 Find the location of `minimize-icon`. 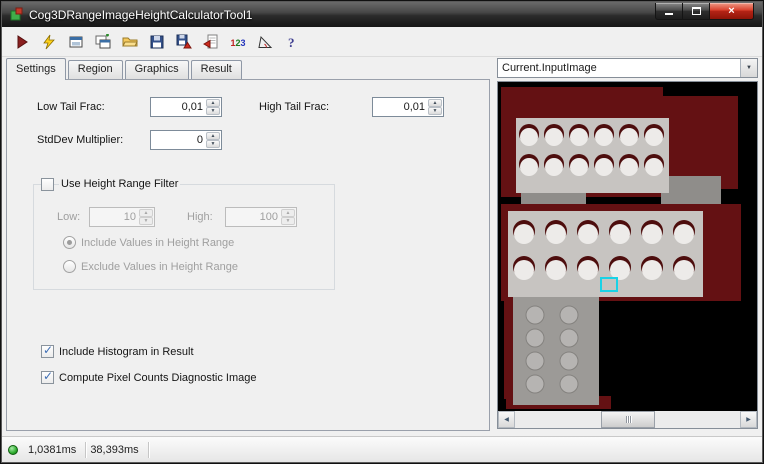

minimize-icon is located at coordinates (669, 14).